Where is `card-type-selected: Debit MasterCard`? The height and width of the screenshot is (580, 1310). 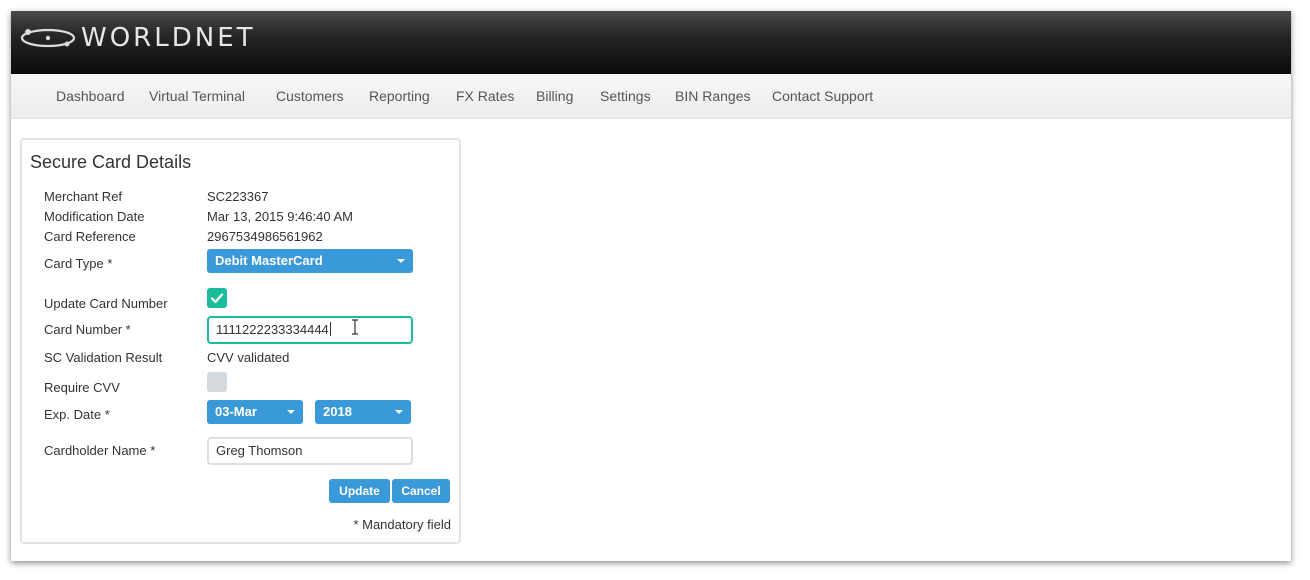 card-type-selected: Debit MasterCard is located at coordinates (269, 260).